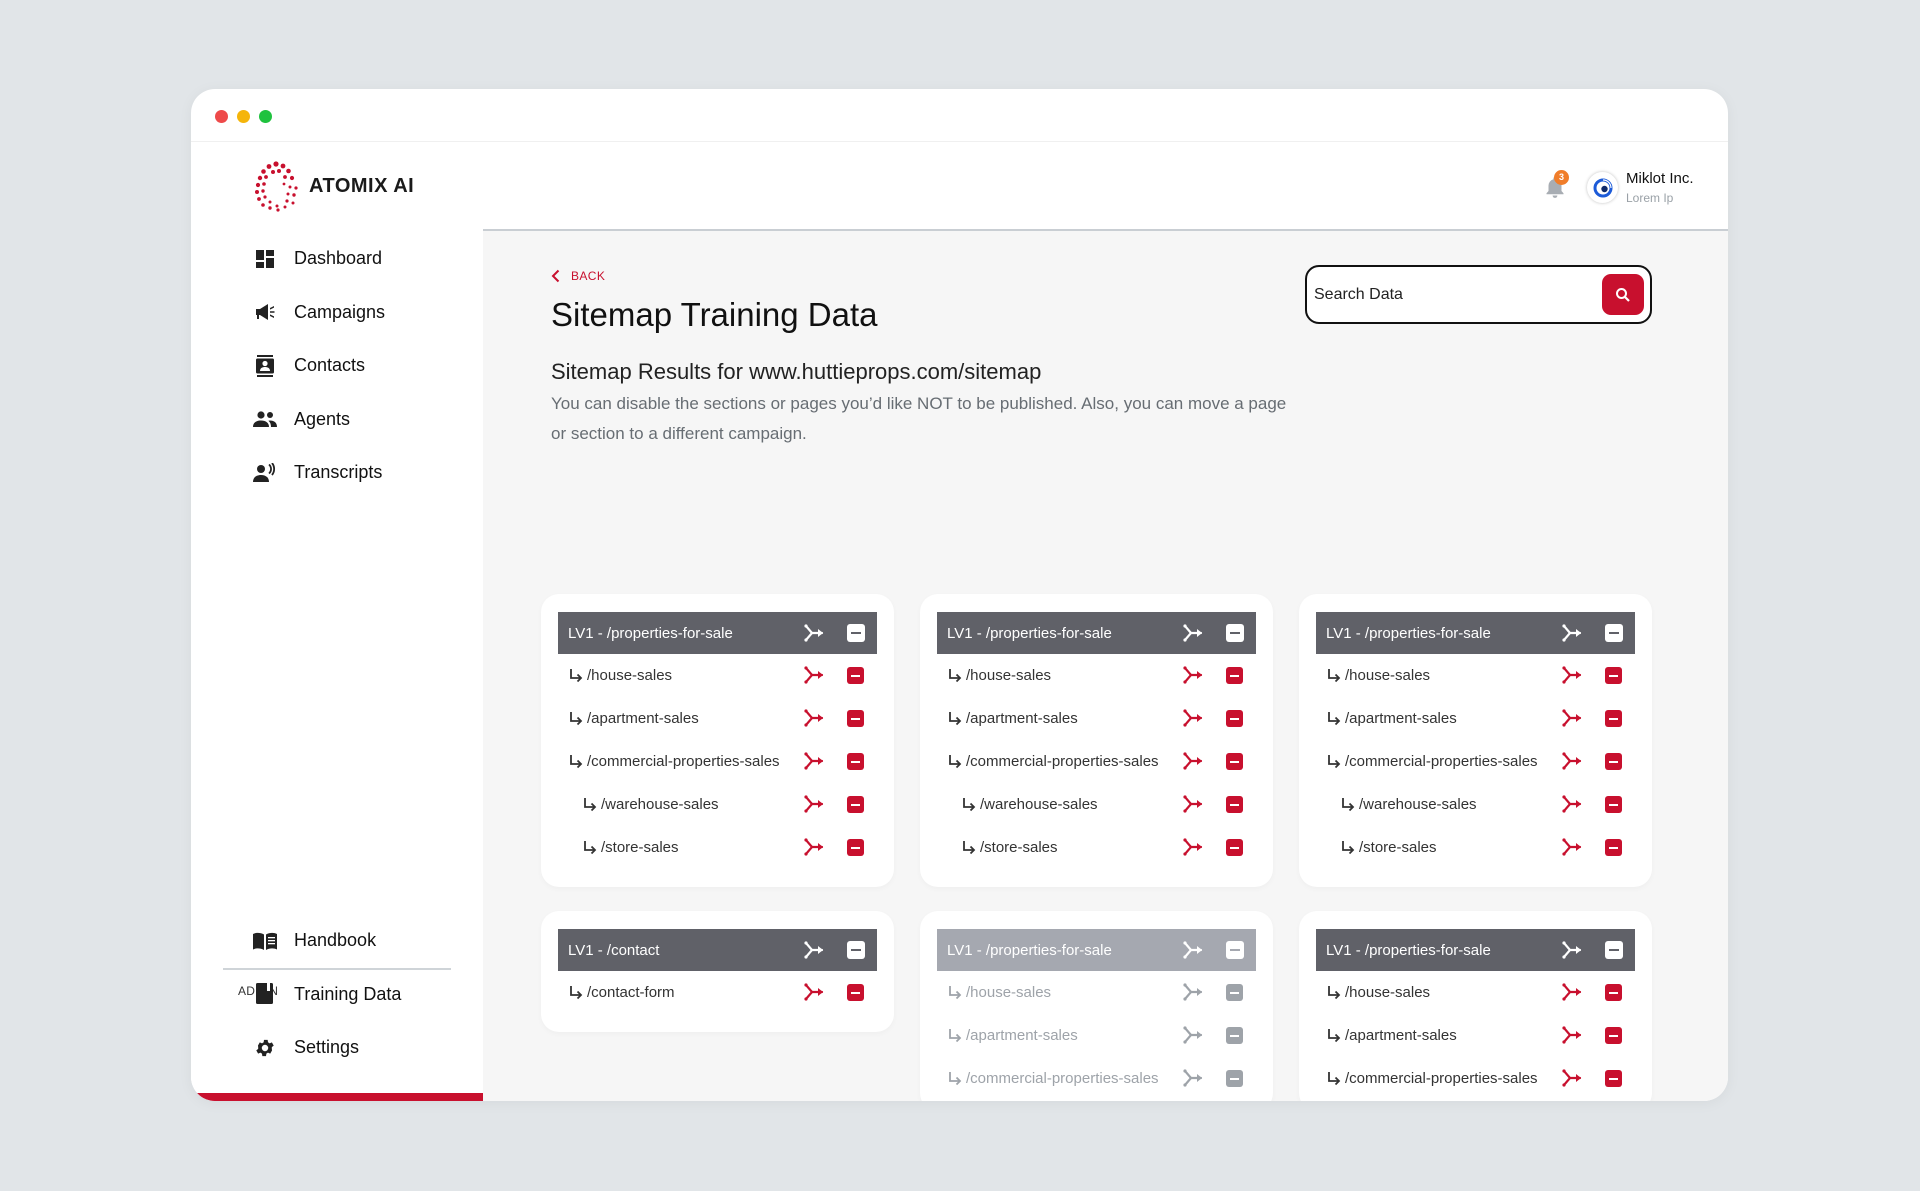  I want to click on minimize-window-button, so click(243, 116).